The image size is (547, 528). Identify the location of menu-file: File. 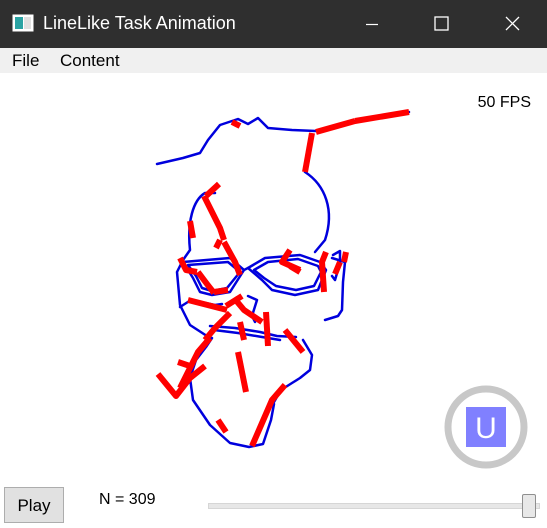
(25, 61).